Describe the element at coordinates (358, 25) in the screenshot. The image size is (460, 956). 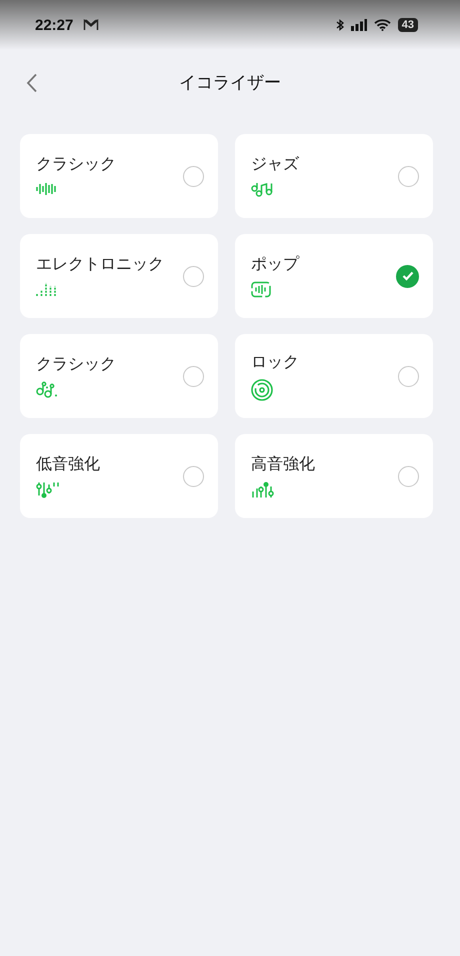
I see `signal-icon` at that location.